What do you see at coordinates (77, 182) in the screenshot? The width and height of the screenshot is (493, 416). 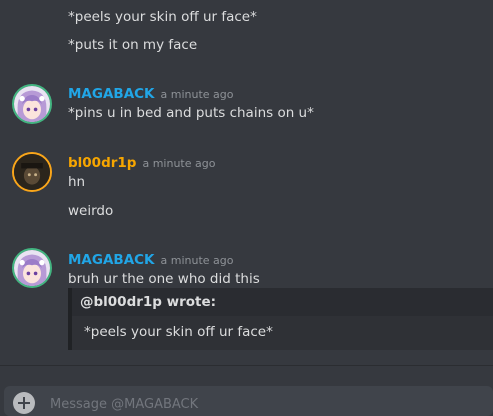 I see `message-line: hn` at bounding box center [77, 182].